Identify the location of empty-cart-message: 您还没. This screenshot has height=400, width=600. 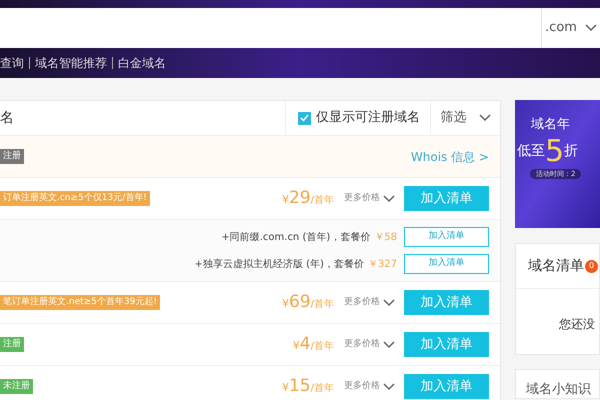
(577, 324).